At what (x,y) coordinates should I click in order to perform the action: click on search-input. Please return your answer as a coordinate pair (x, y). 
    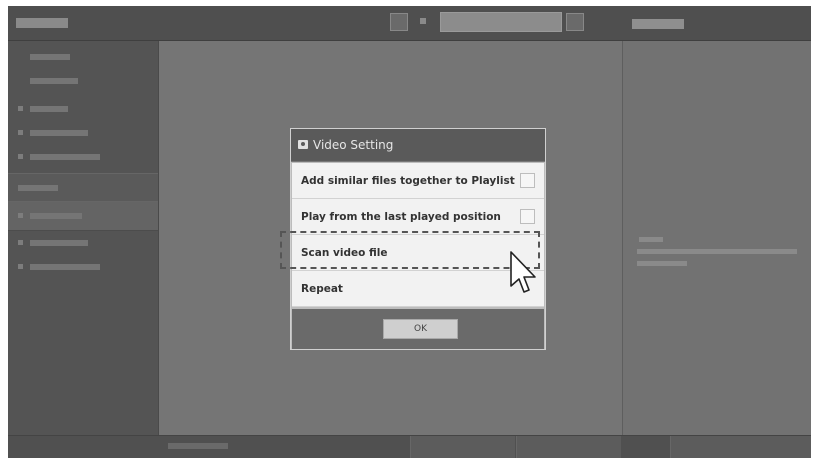
    Looking at the image, I should click on (501, 22).